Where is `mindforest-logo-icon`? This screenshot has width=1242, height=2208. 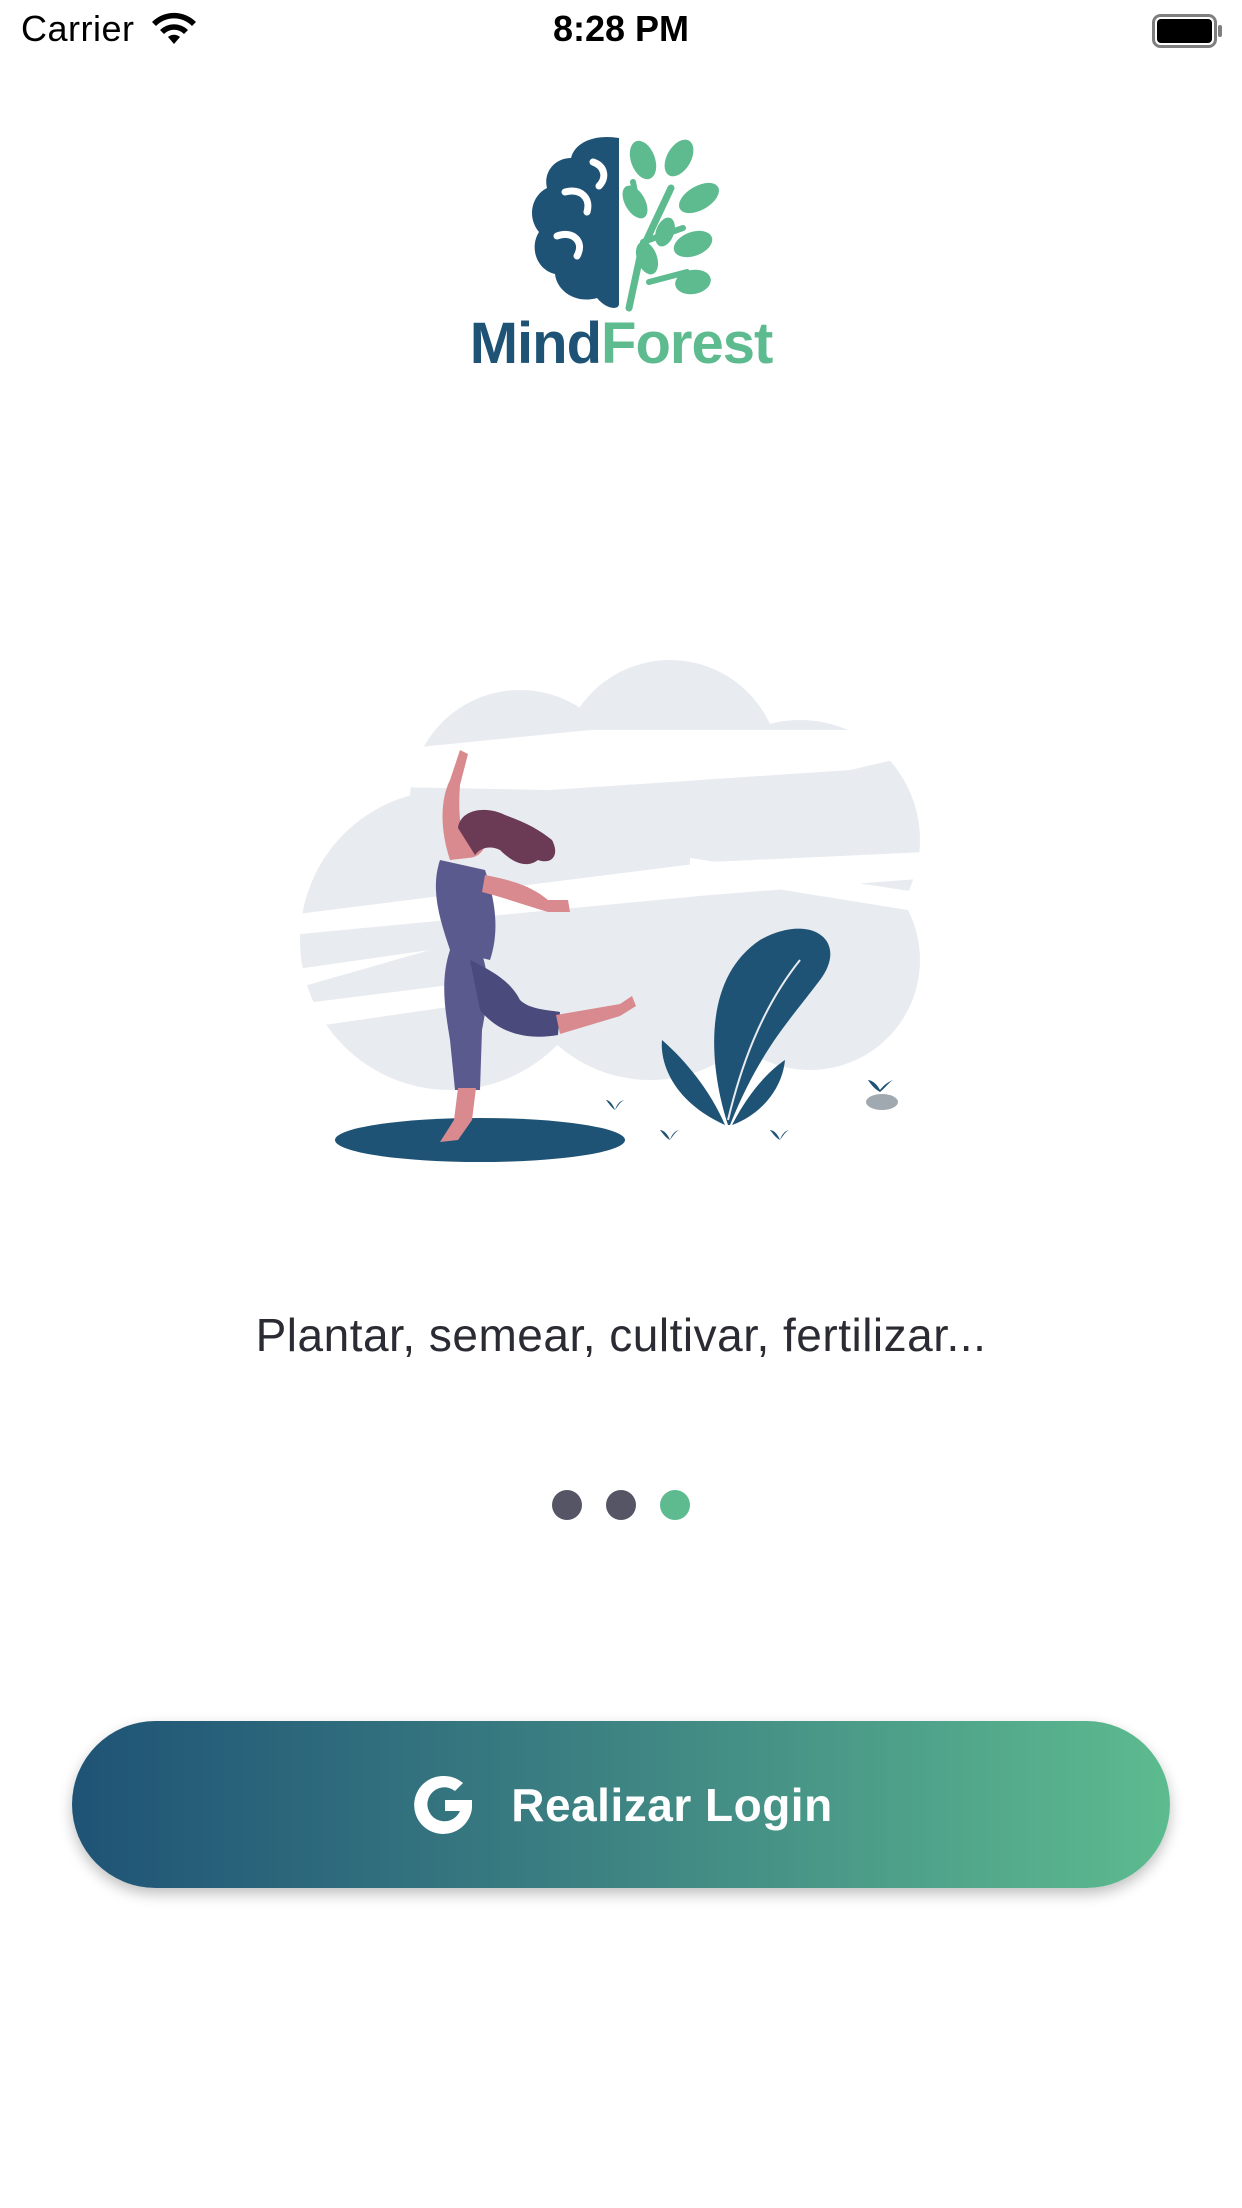 mindforest-logo-icon is located at coordinates (625, 224).